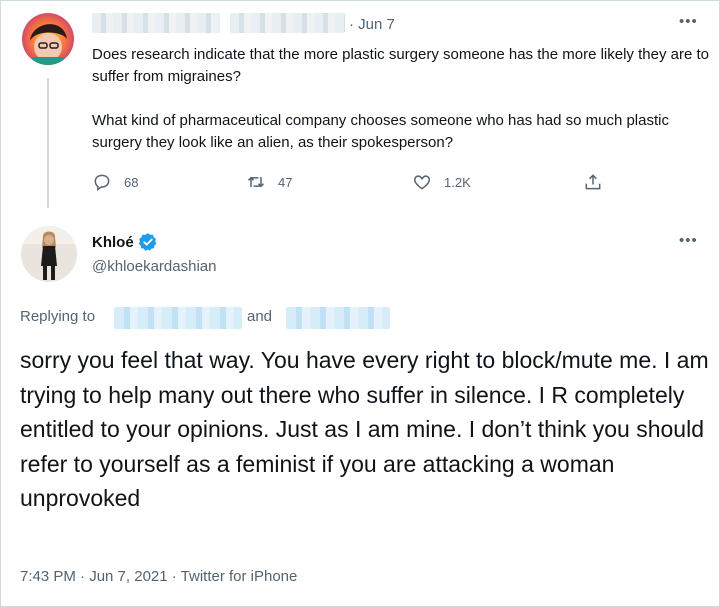  Describe the element at coordinates (285, 182) in the screenshot. I see `retweet-count: 47` at that location.